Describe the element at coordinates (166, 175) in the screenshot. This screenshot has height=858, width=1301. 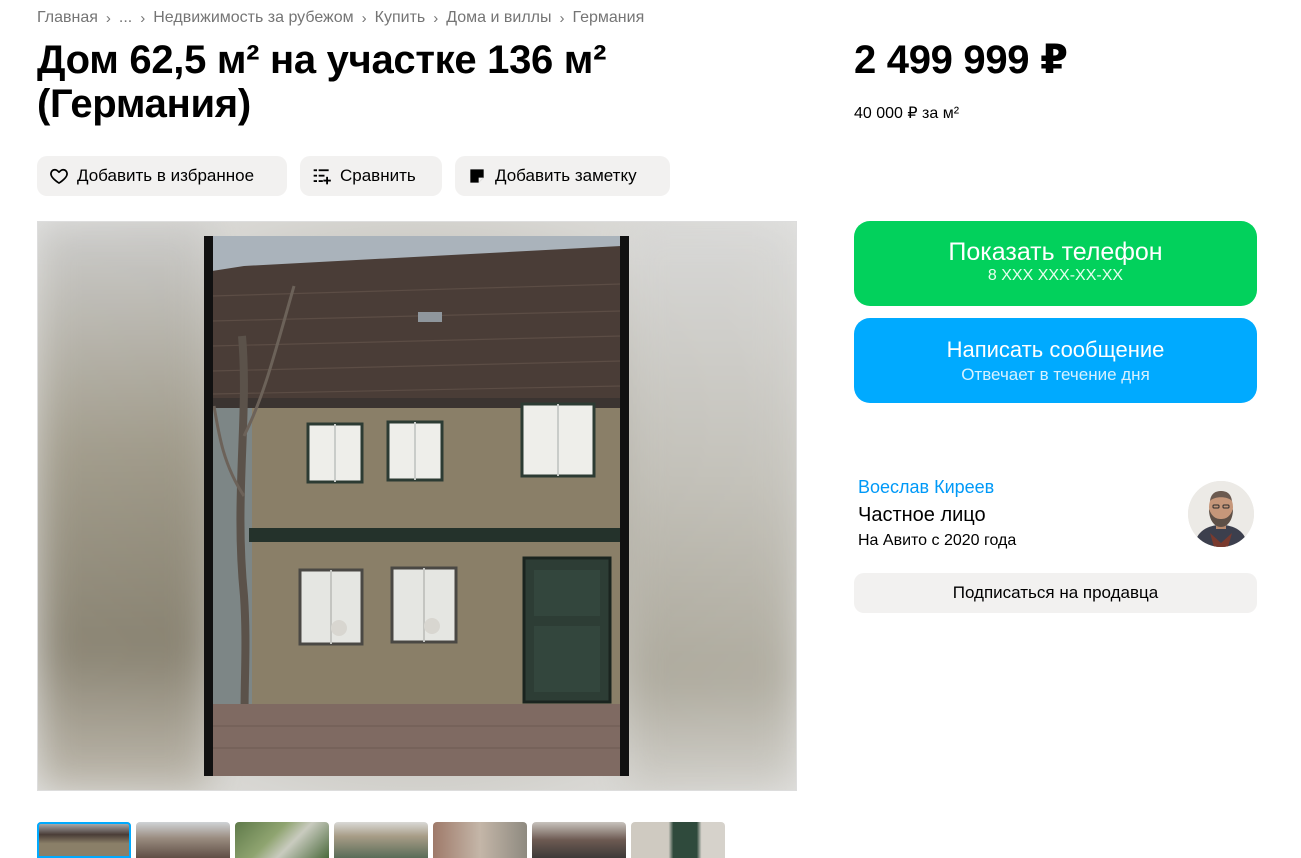
I see `add-to-favorites-label: Добавить в избранное` at that location.